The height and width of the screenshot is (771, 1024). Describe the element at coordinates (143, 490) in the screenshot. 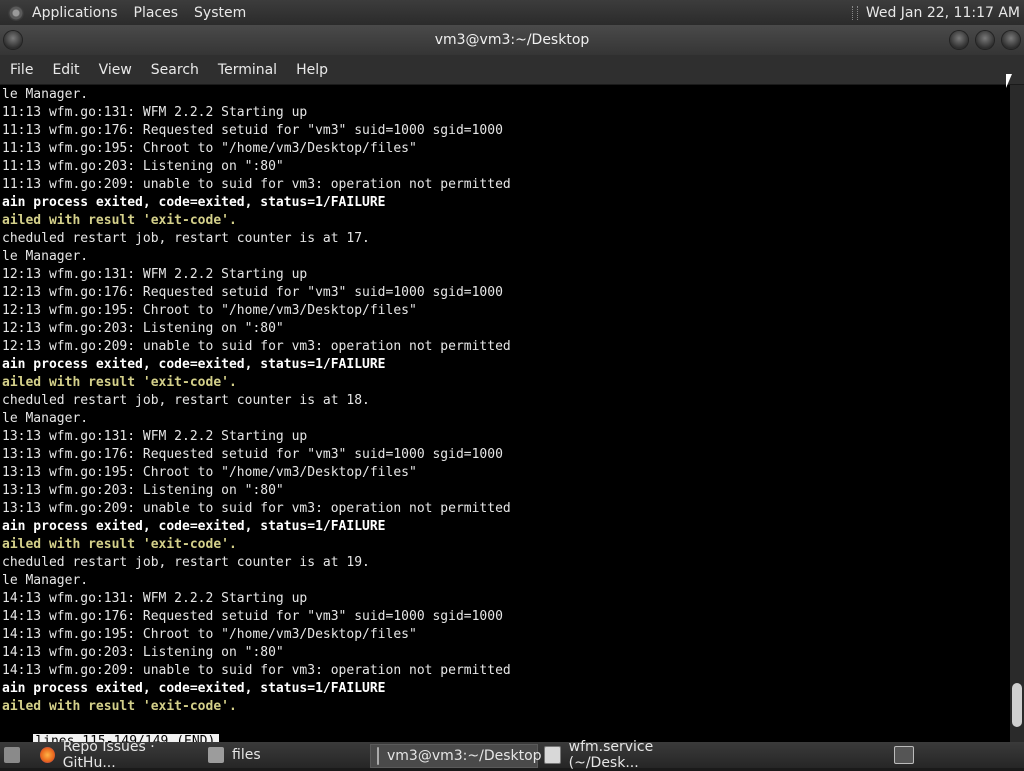

I see `terminal-line: 13:13 wfm.go:203: Listening on ":80"` at that location.